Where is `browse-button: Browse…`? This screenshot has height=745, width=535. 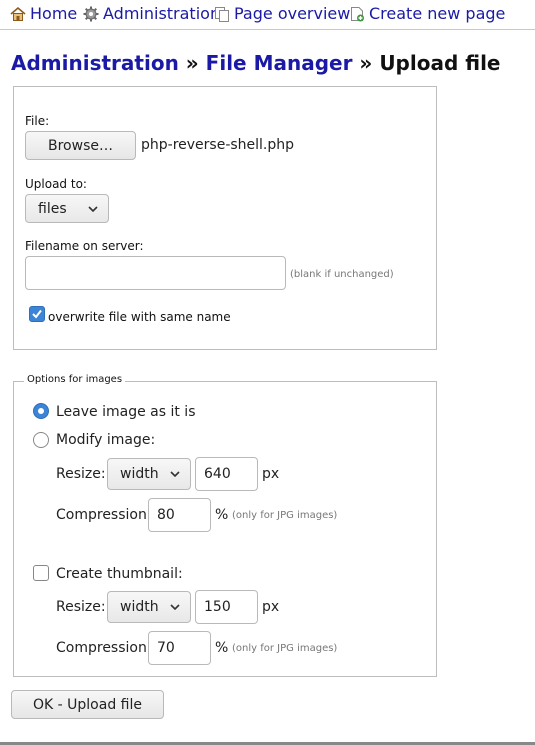
browse-button: Browse… is located at coordinates (80, 145).